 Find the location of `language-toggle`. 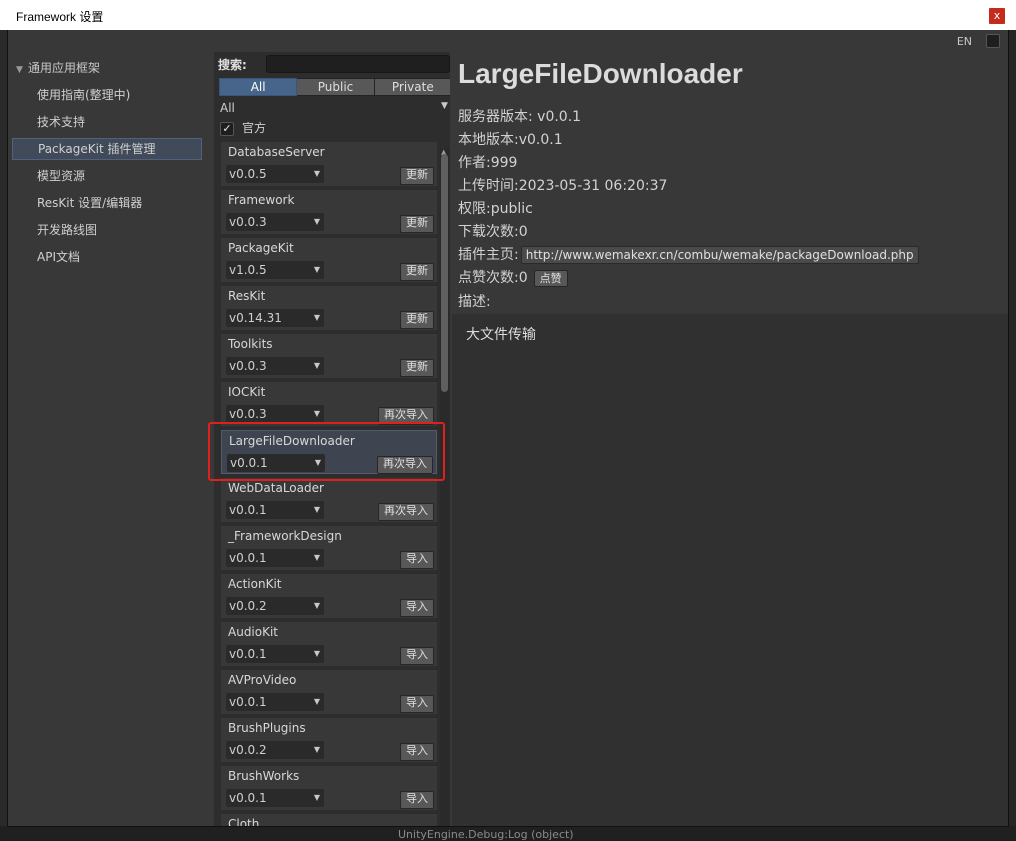

language-toggle is located at coordinates (993, 41).